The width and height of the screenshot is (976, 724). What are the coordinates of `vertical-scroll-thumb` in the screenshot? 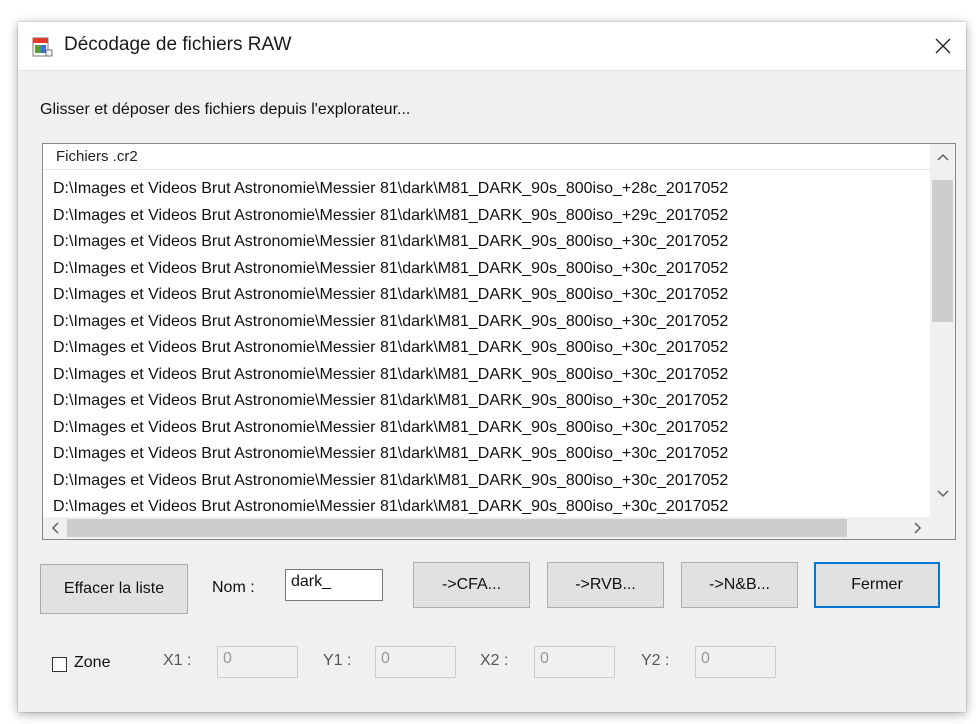 It's located at (942, 251).